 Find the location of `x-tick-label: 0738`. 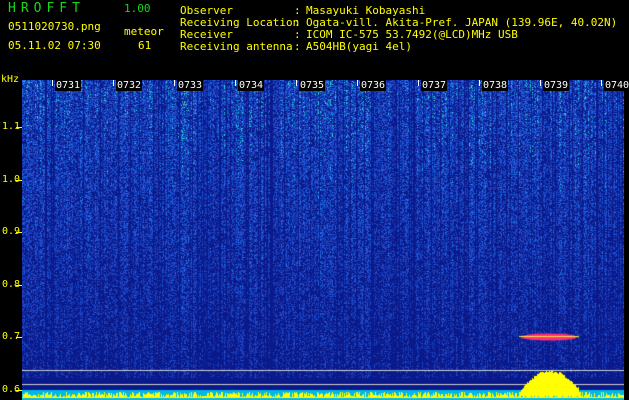

x-tick-label: 0738 is located at coordinates (495, 85).